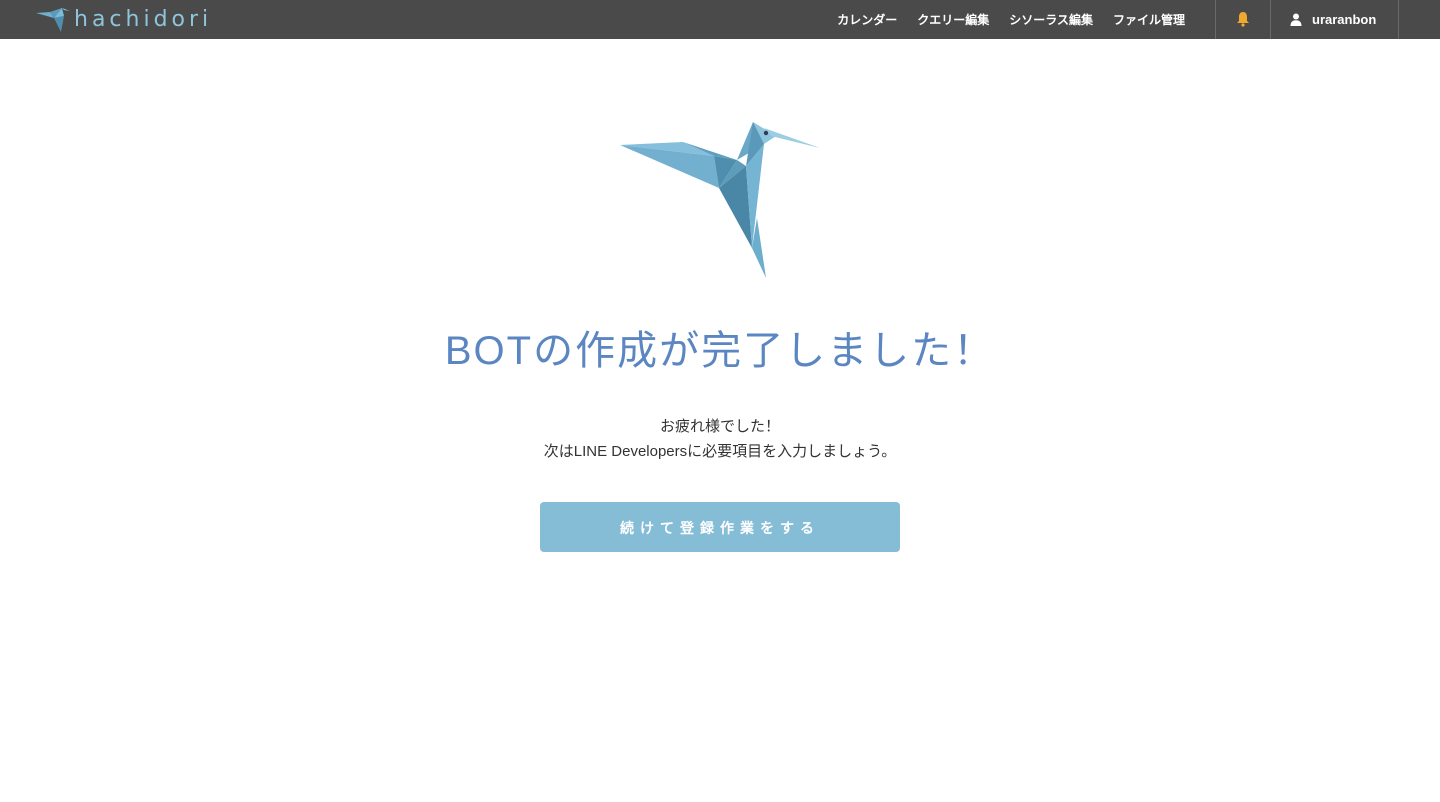 This screenshot has width=1440, height=802. I want to click on username: uraranbon, so click(1344, 19).